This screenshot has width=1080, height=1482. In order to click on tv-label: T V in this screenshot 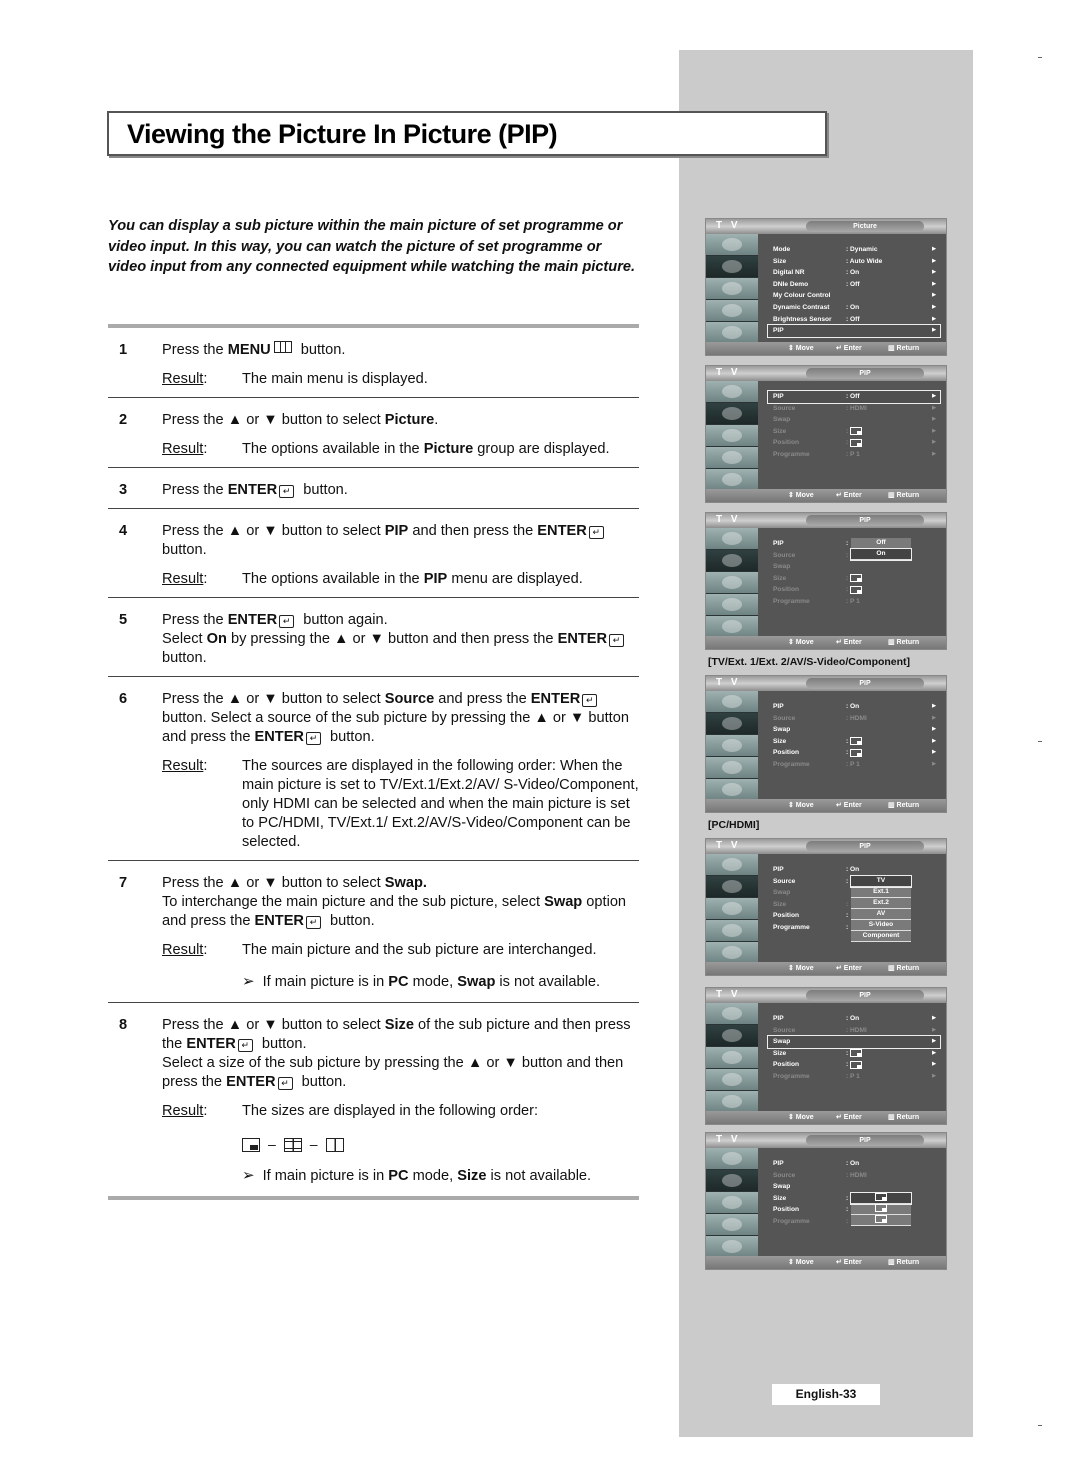, I will do `click(728, 682)`.